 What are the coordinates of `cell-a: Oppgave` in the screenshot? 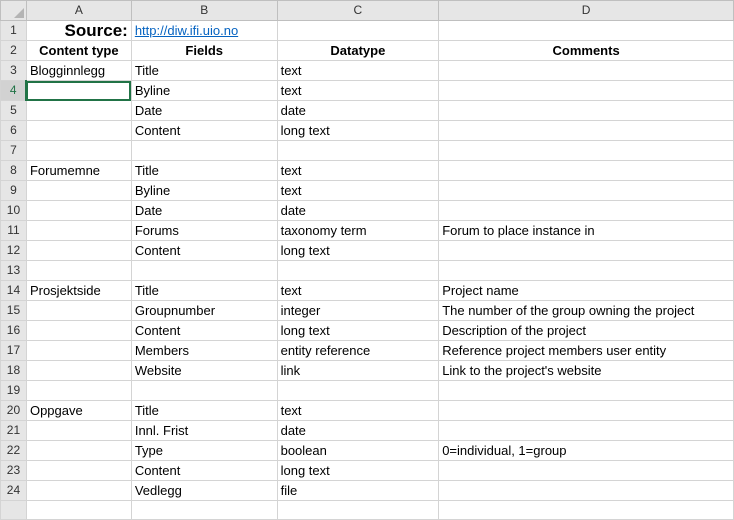 It's located at (78, 410).